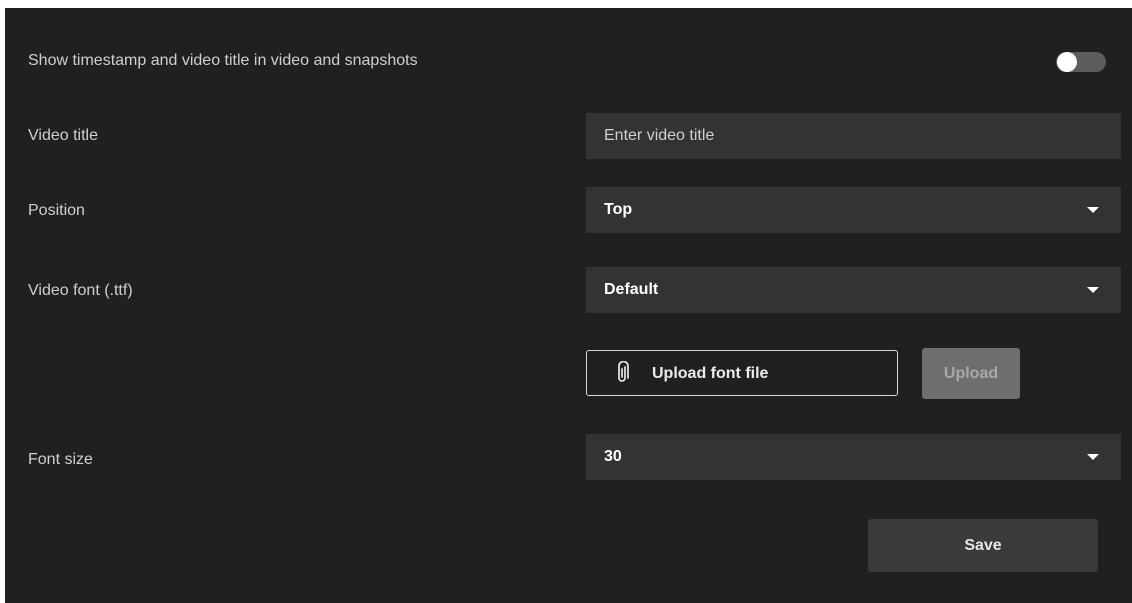 This screenshot has height=603, width=1132. I want to click on video-font-select: Default, so click(853, 290).